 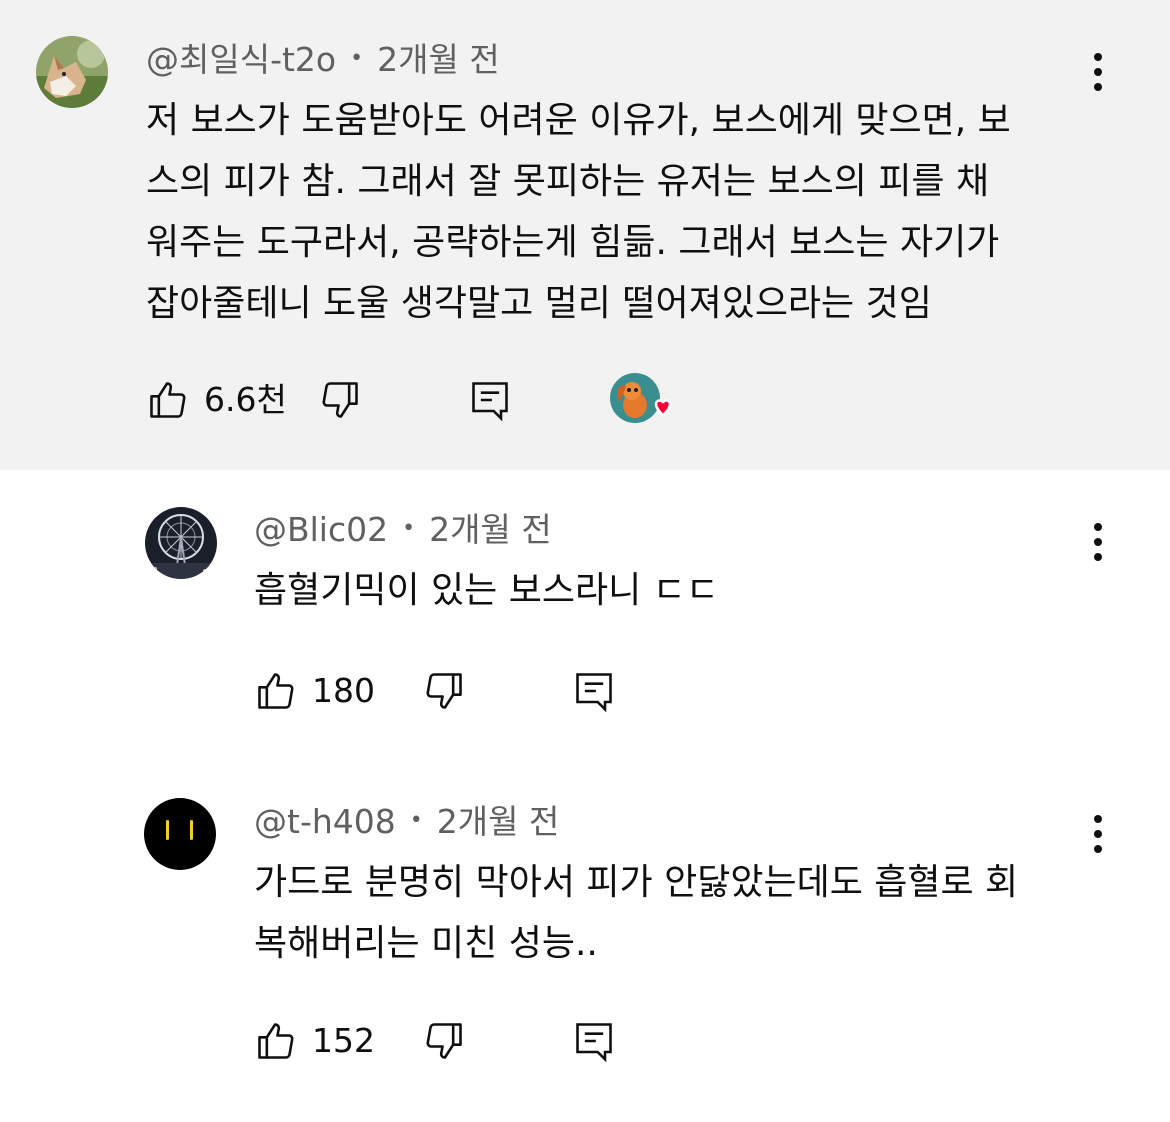 I want to click on comment-actions: 6.6천, so click(x=416, y=400).